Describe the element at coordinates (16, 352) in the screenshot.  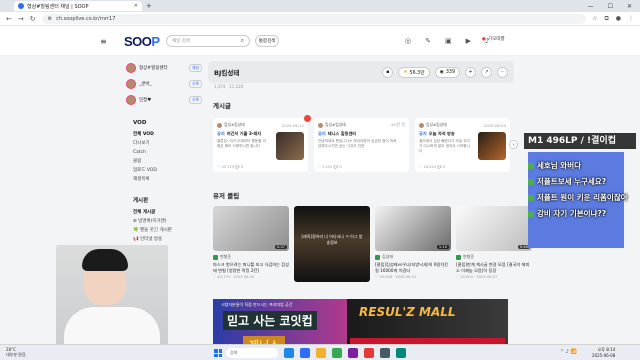
I see `weather-widget: 28°C 대부분 맑음` at that location.